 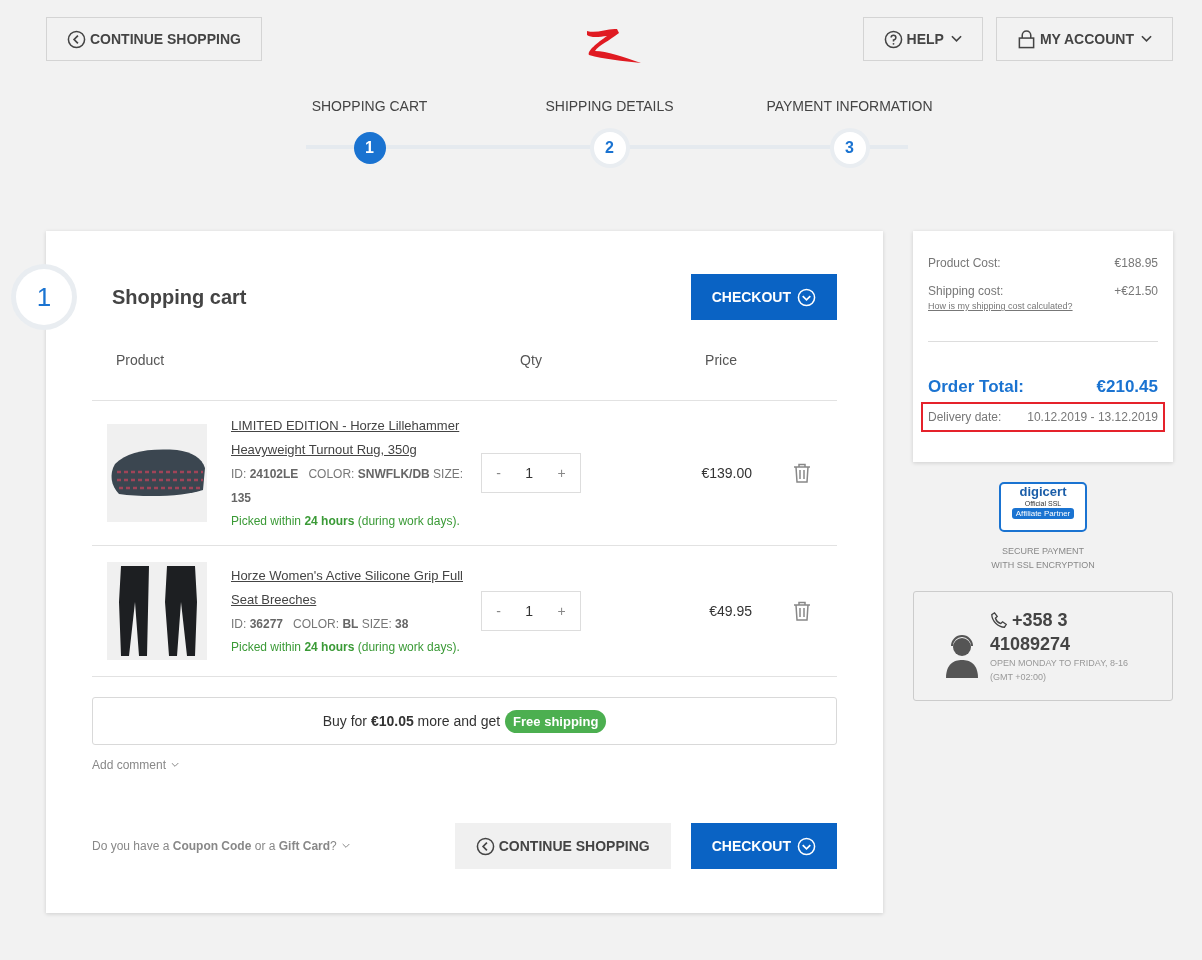 What do you see at coordinates (922, 39) in the screenshot?
I see `help-button: HELP` at bounding box center [922, 39].